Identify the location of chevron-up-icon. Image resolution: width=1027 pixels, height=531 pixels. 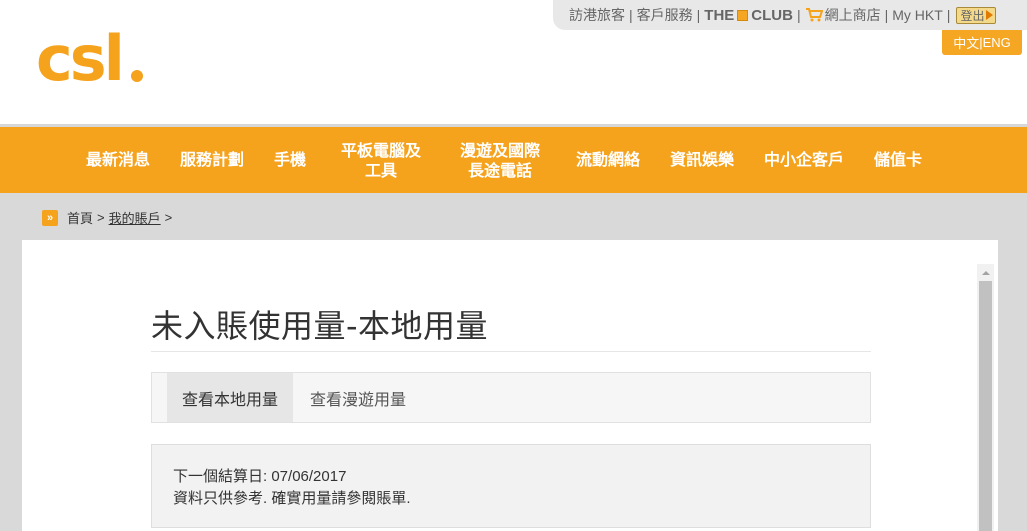
(985, 272).